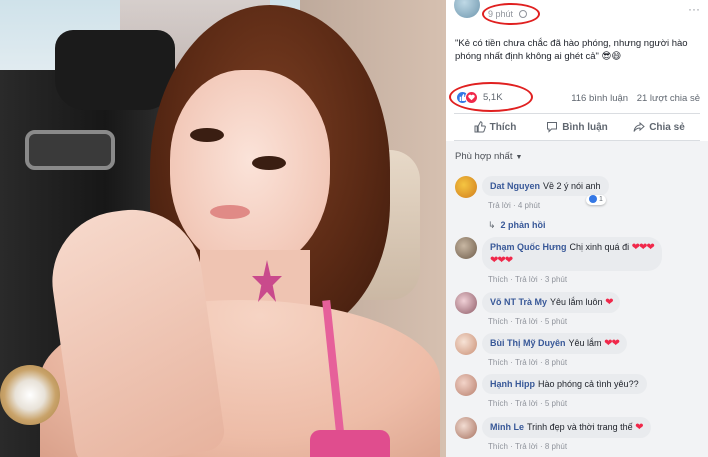  What do you see at coordinates (515, 186) in the screenshot?
I see `commenter-name: Dat Nguyen` at bounding box center [515, 186].